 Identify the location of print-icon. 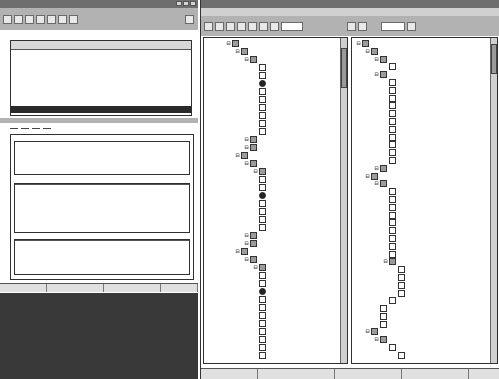
(241, 26).